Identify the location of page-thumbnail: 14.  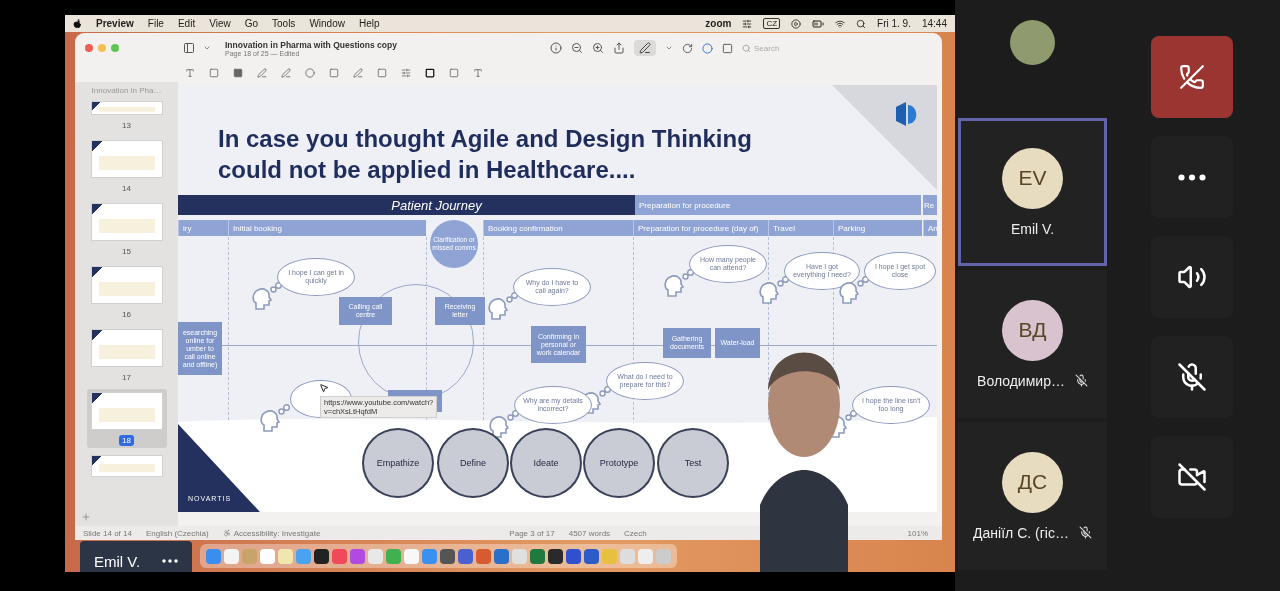
(126, 166).